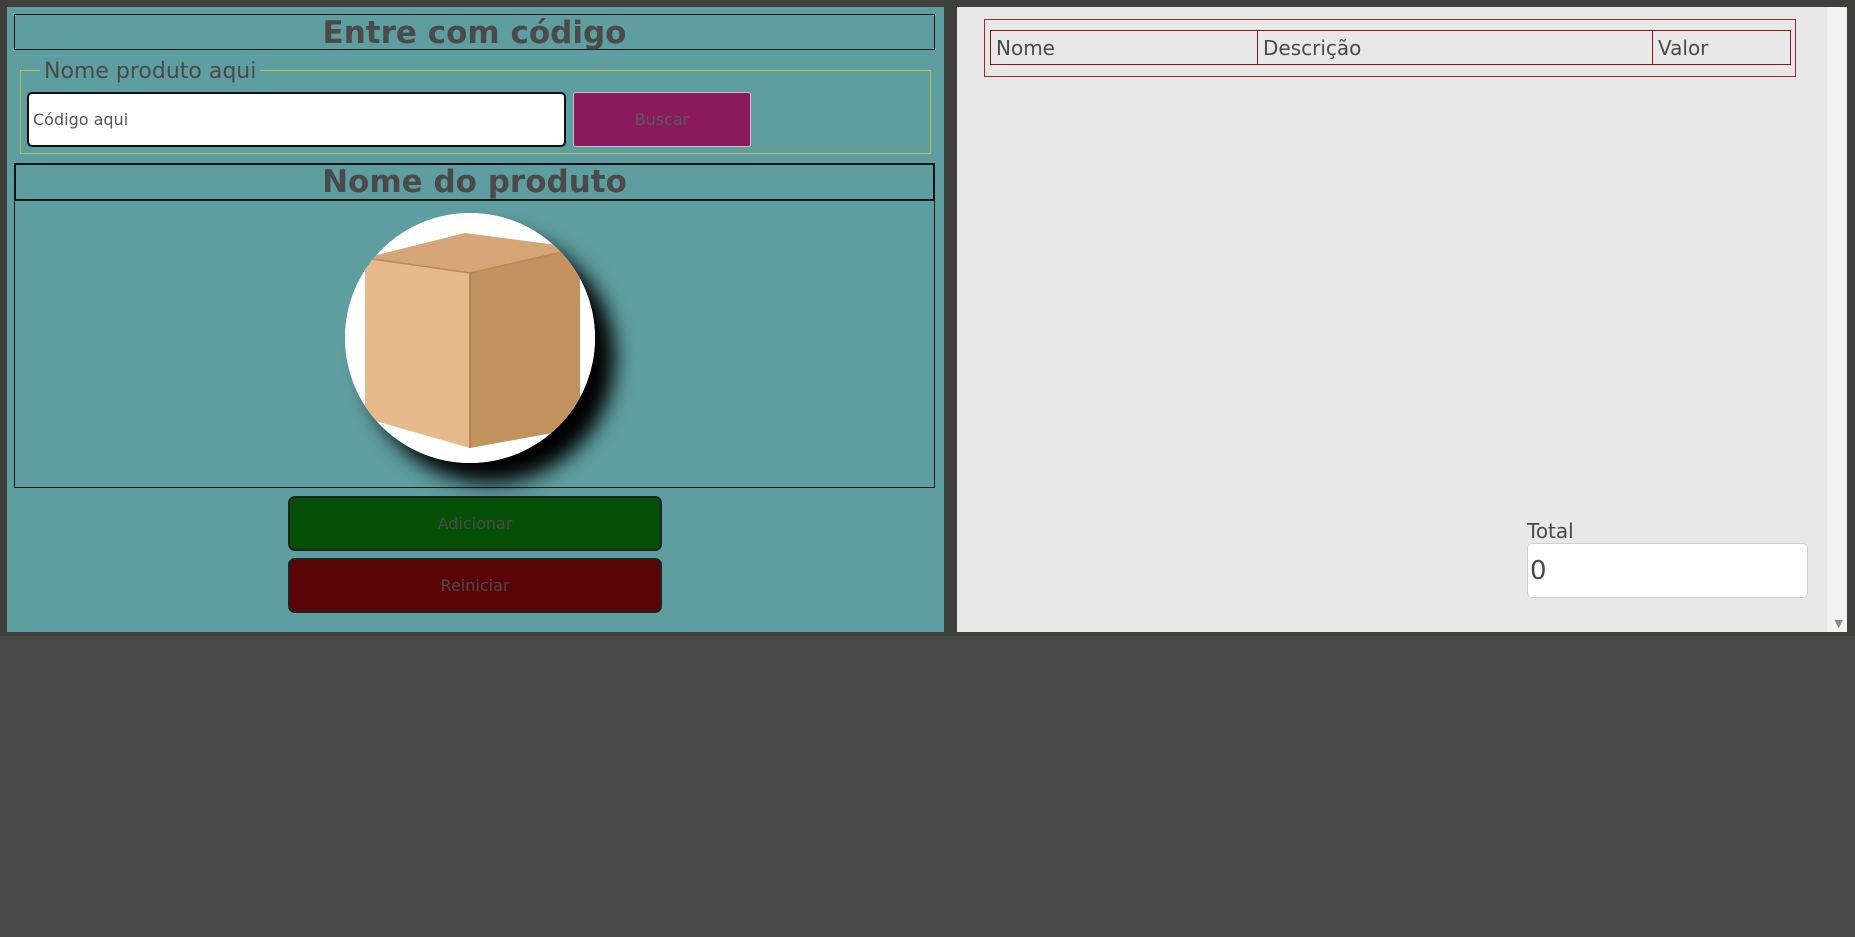 This screenshot has width=1855, height=937. I want to click on fieldset-legend: Nome produto aqui, so click(150, 72).